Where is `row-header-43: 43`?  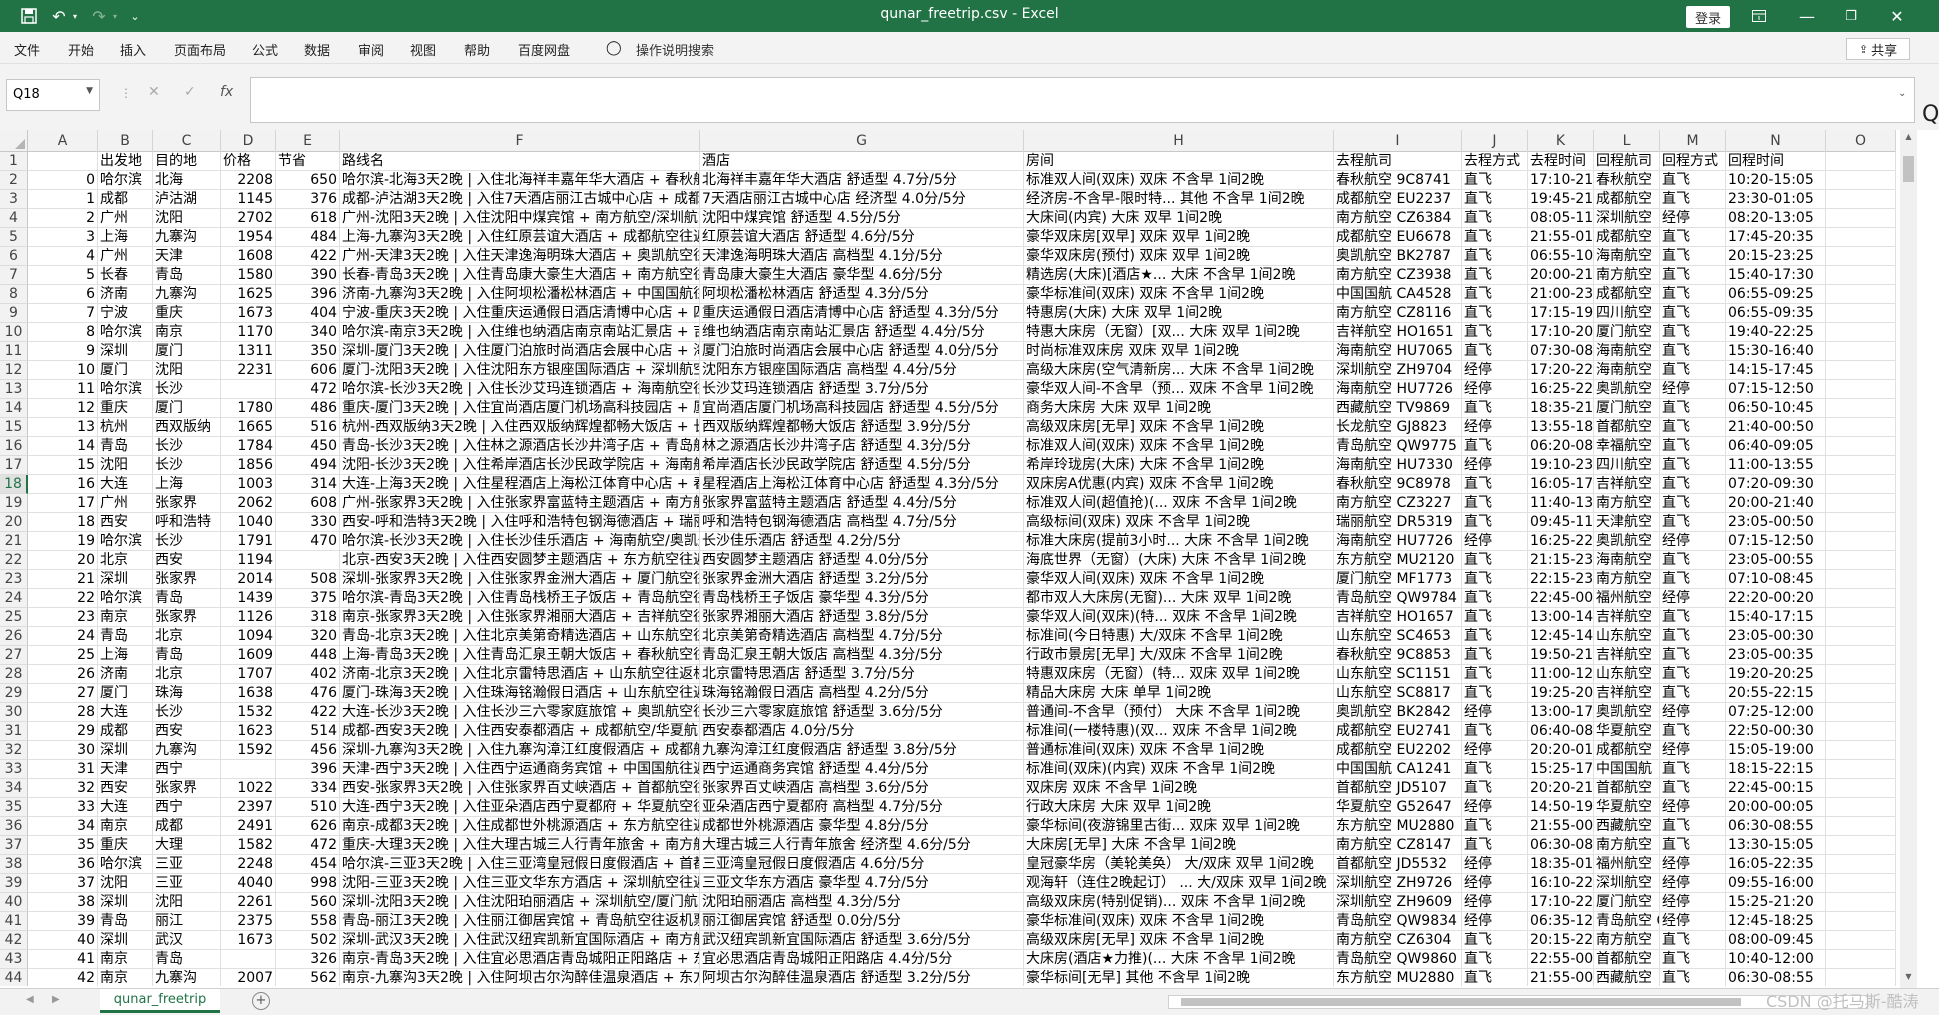
row-header-43: 43 is located at coordinates (14, 959).